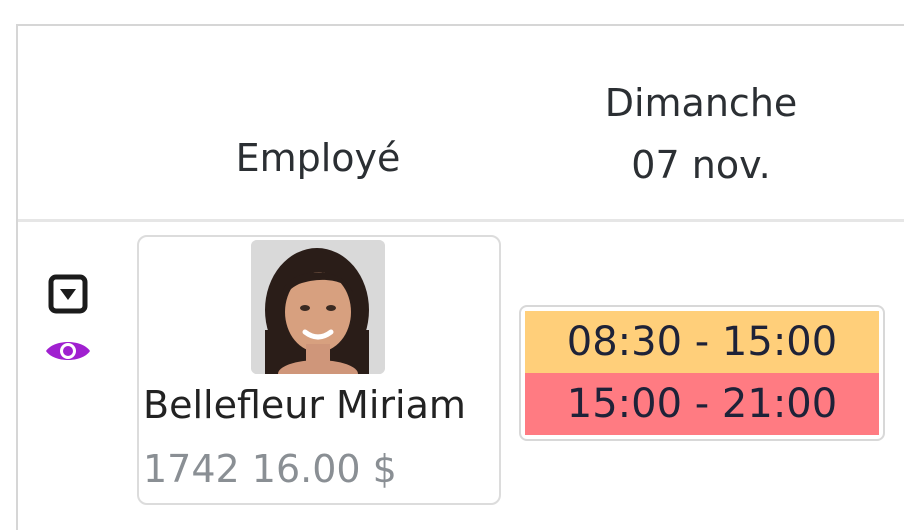 This screenshot has width=904, height=530. I want to click on day-date: 07 nov., so click(701, 165).